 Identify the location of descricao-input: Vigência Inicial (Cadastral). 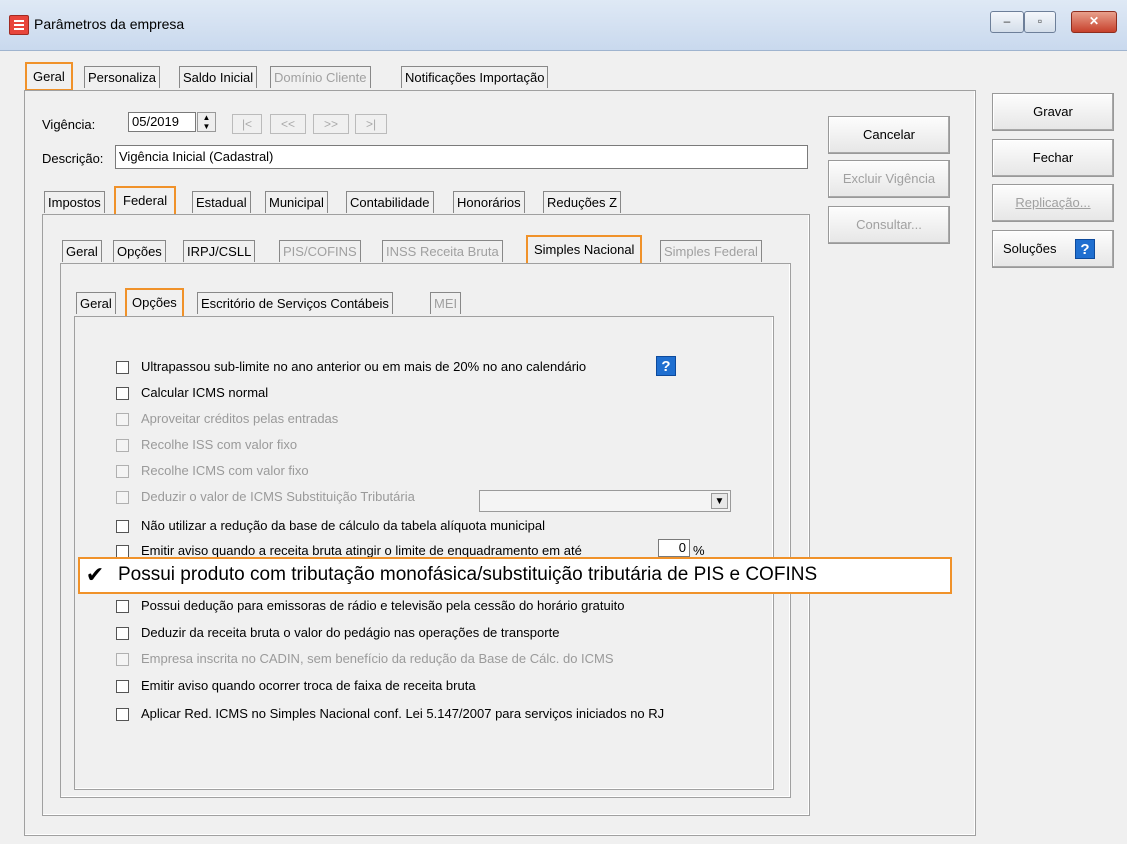
(461, 157).